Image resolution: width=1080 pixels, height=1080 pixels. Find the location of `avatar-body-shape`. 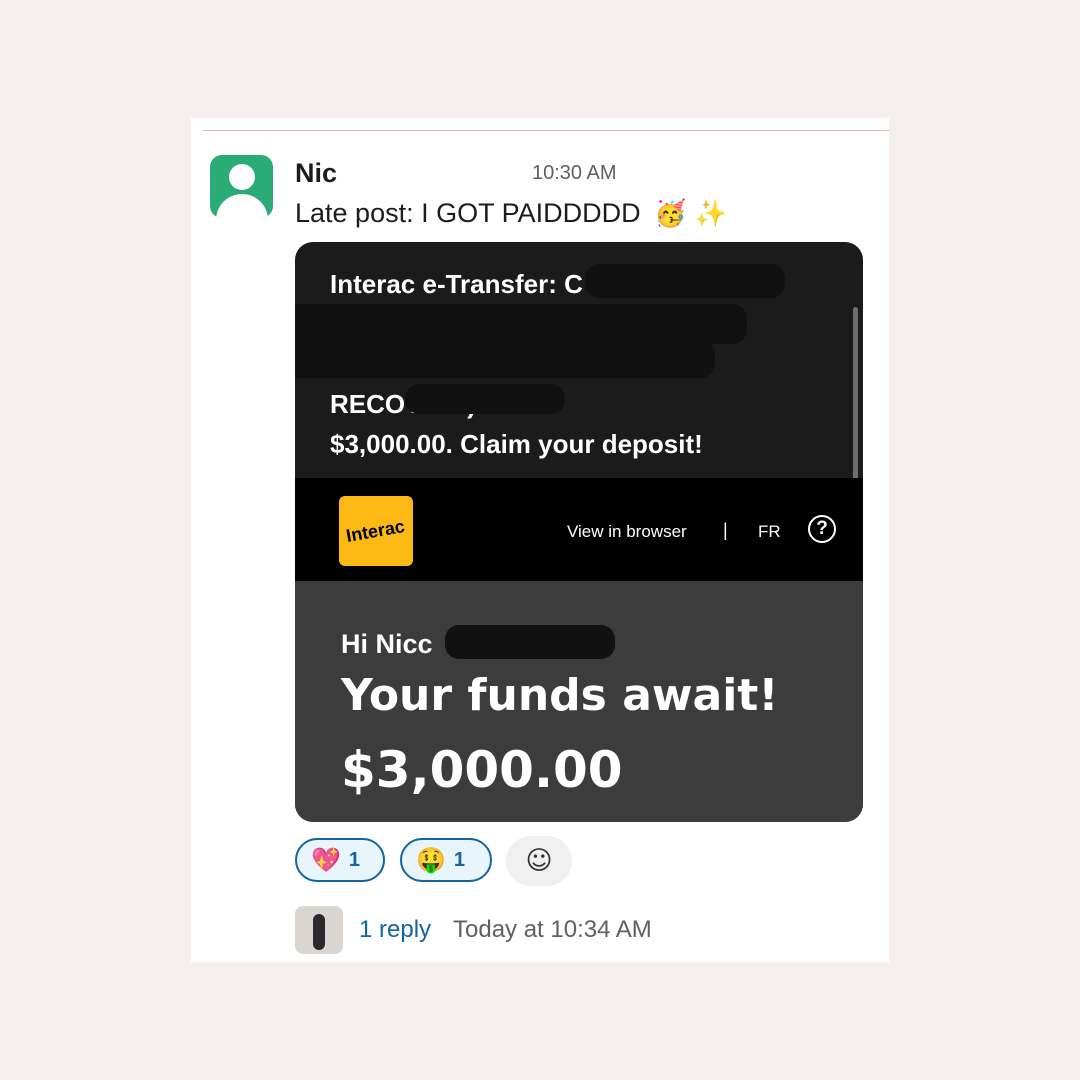

avatar-body-shape is located at coordinates (242, 206).